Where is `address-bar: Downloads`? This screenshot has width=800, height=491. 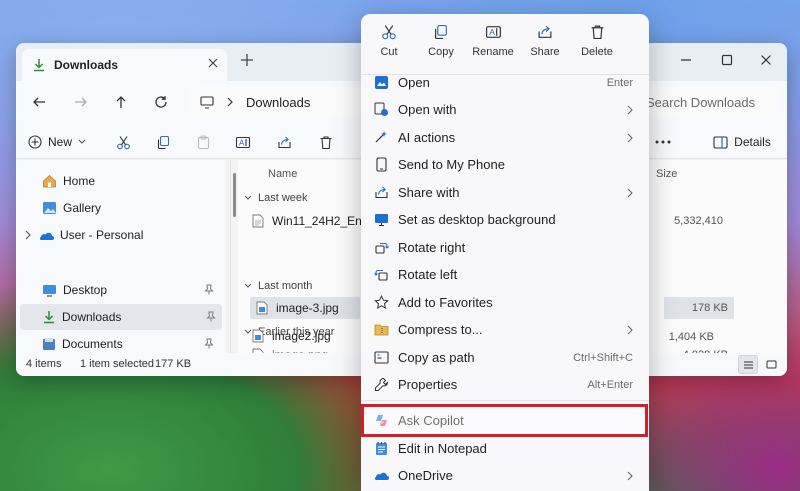 address-bar: Downloads is located at coordinates (280, 102).